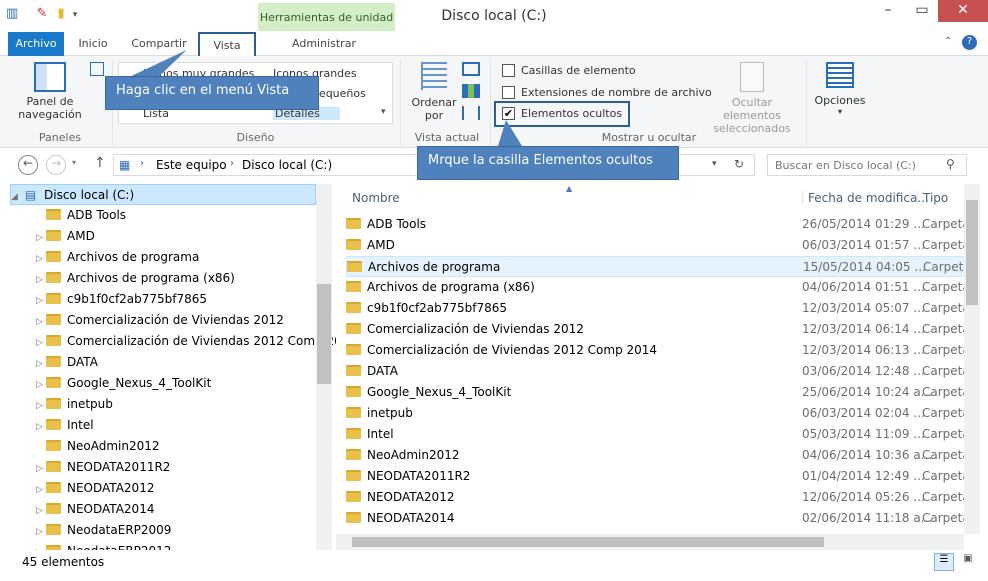  I want to click on help-icon: ?, so click(969, 42).